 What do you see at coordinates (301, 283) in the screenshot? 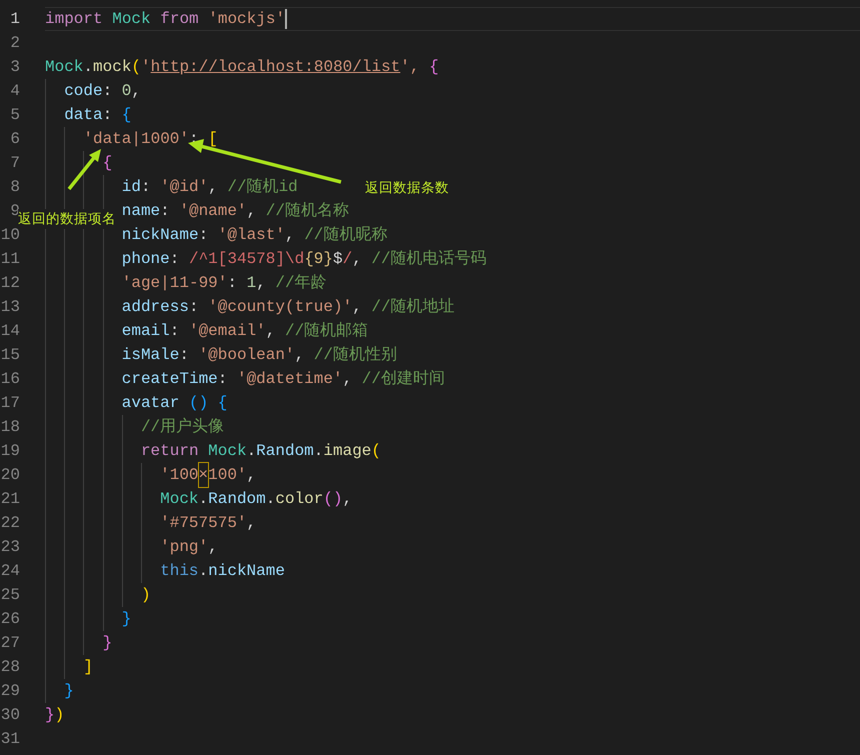
I see `code-comment: //年龄` at bounding box center [301, 283].